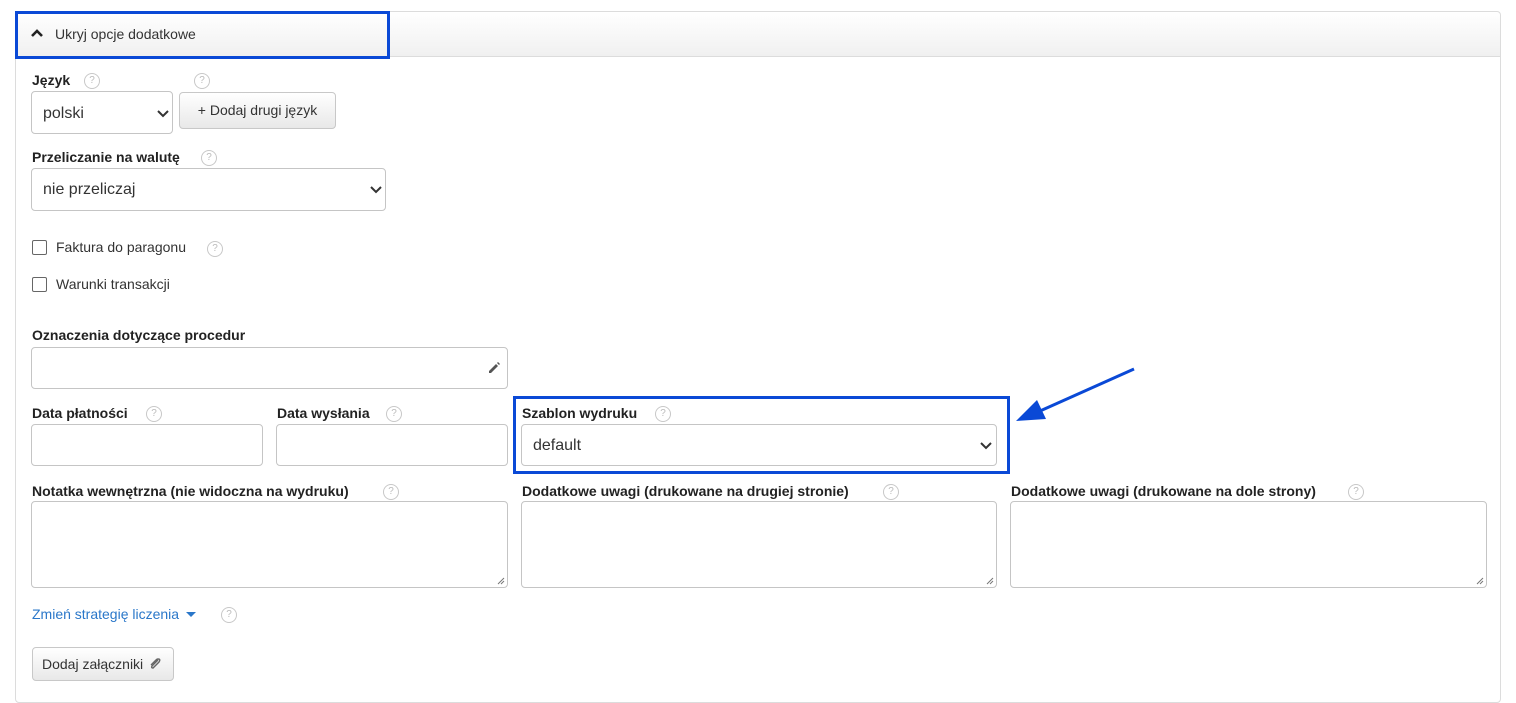  Describe the element at coordinates (89, 189) in the screenshot. I see `currency-select-value: nie przeliczaj` at that location.